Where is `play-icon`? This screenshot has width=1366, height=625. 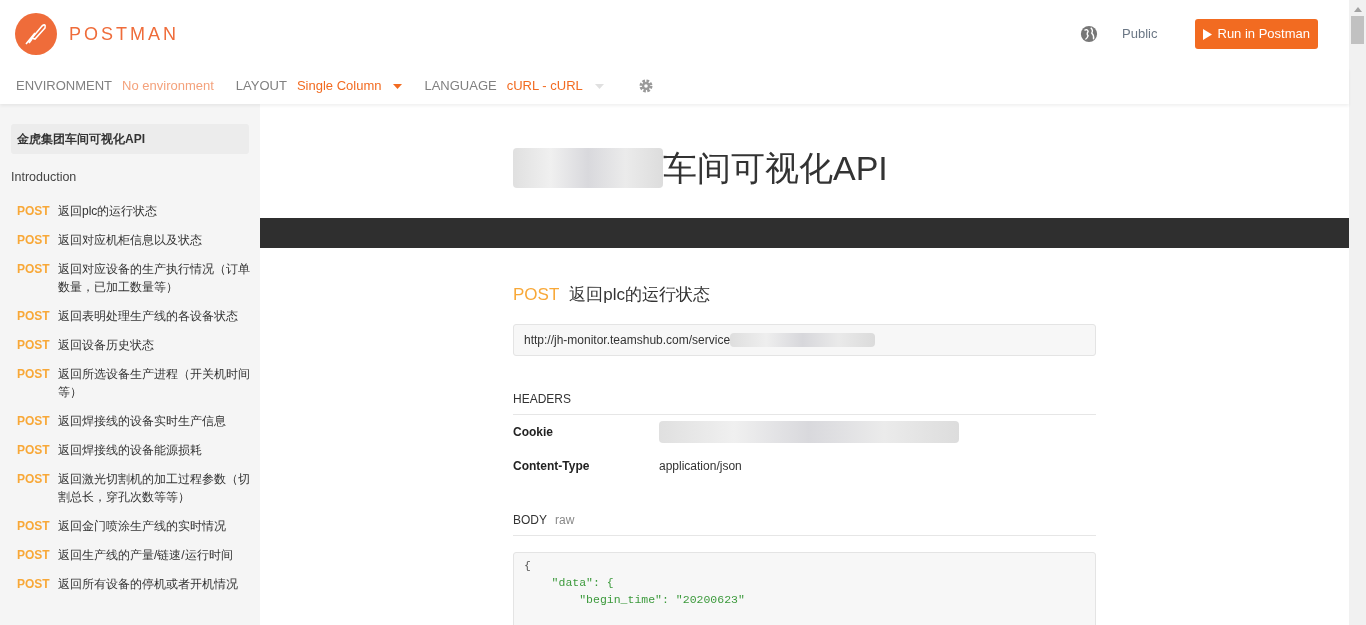
play-icon is located at coordinates (1207, 34).